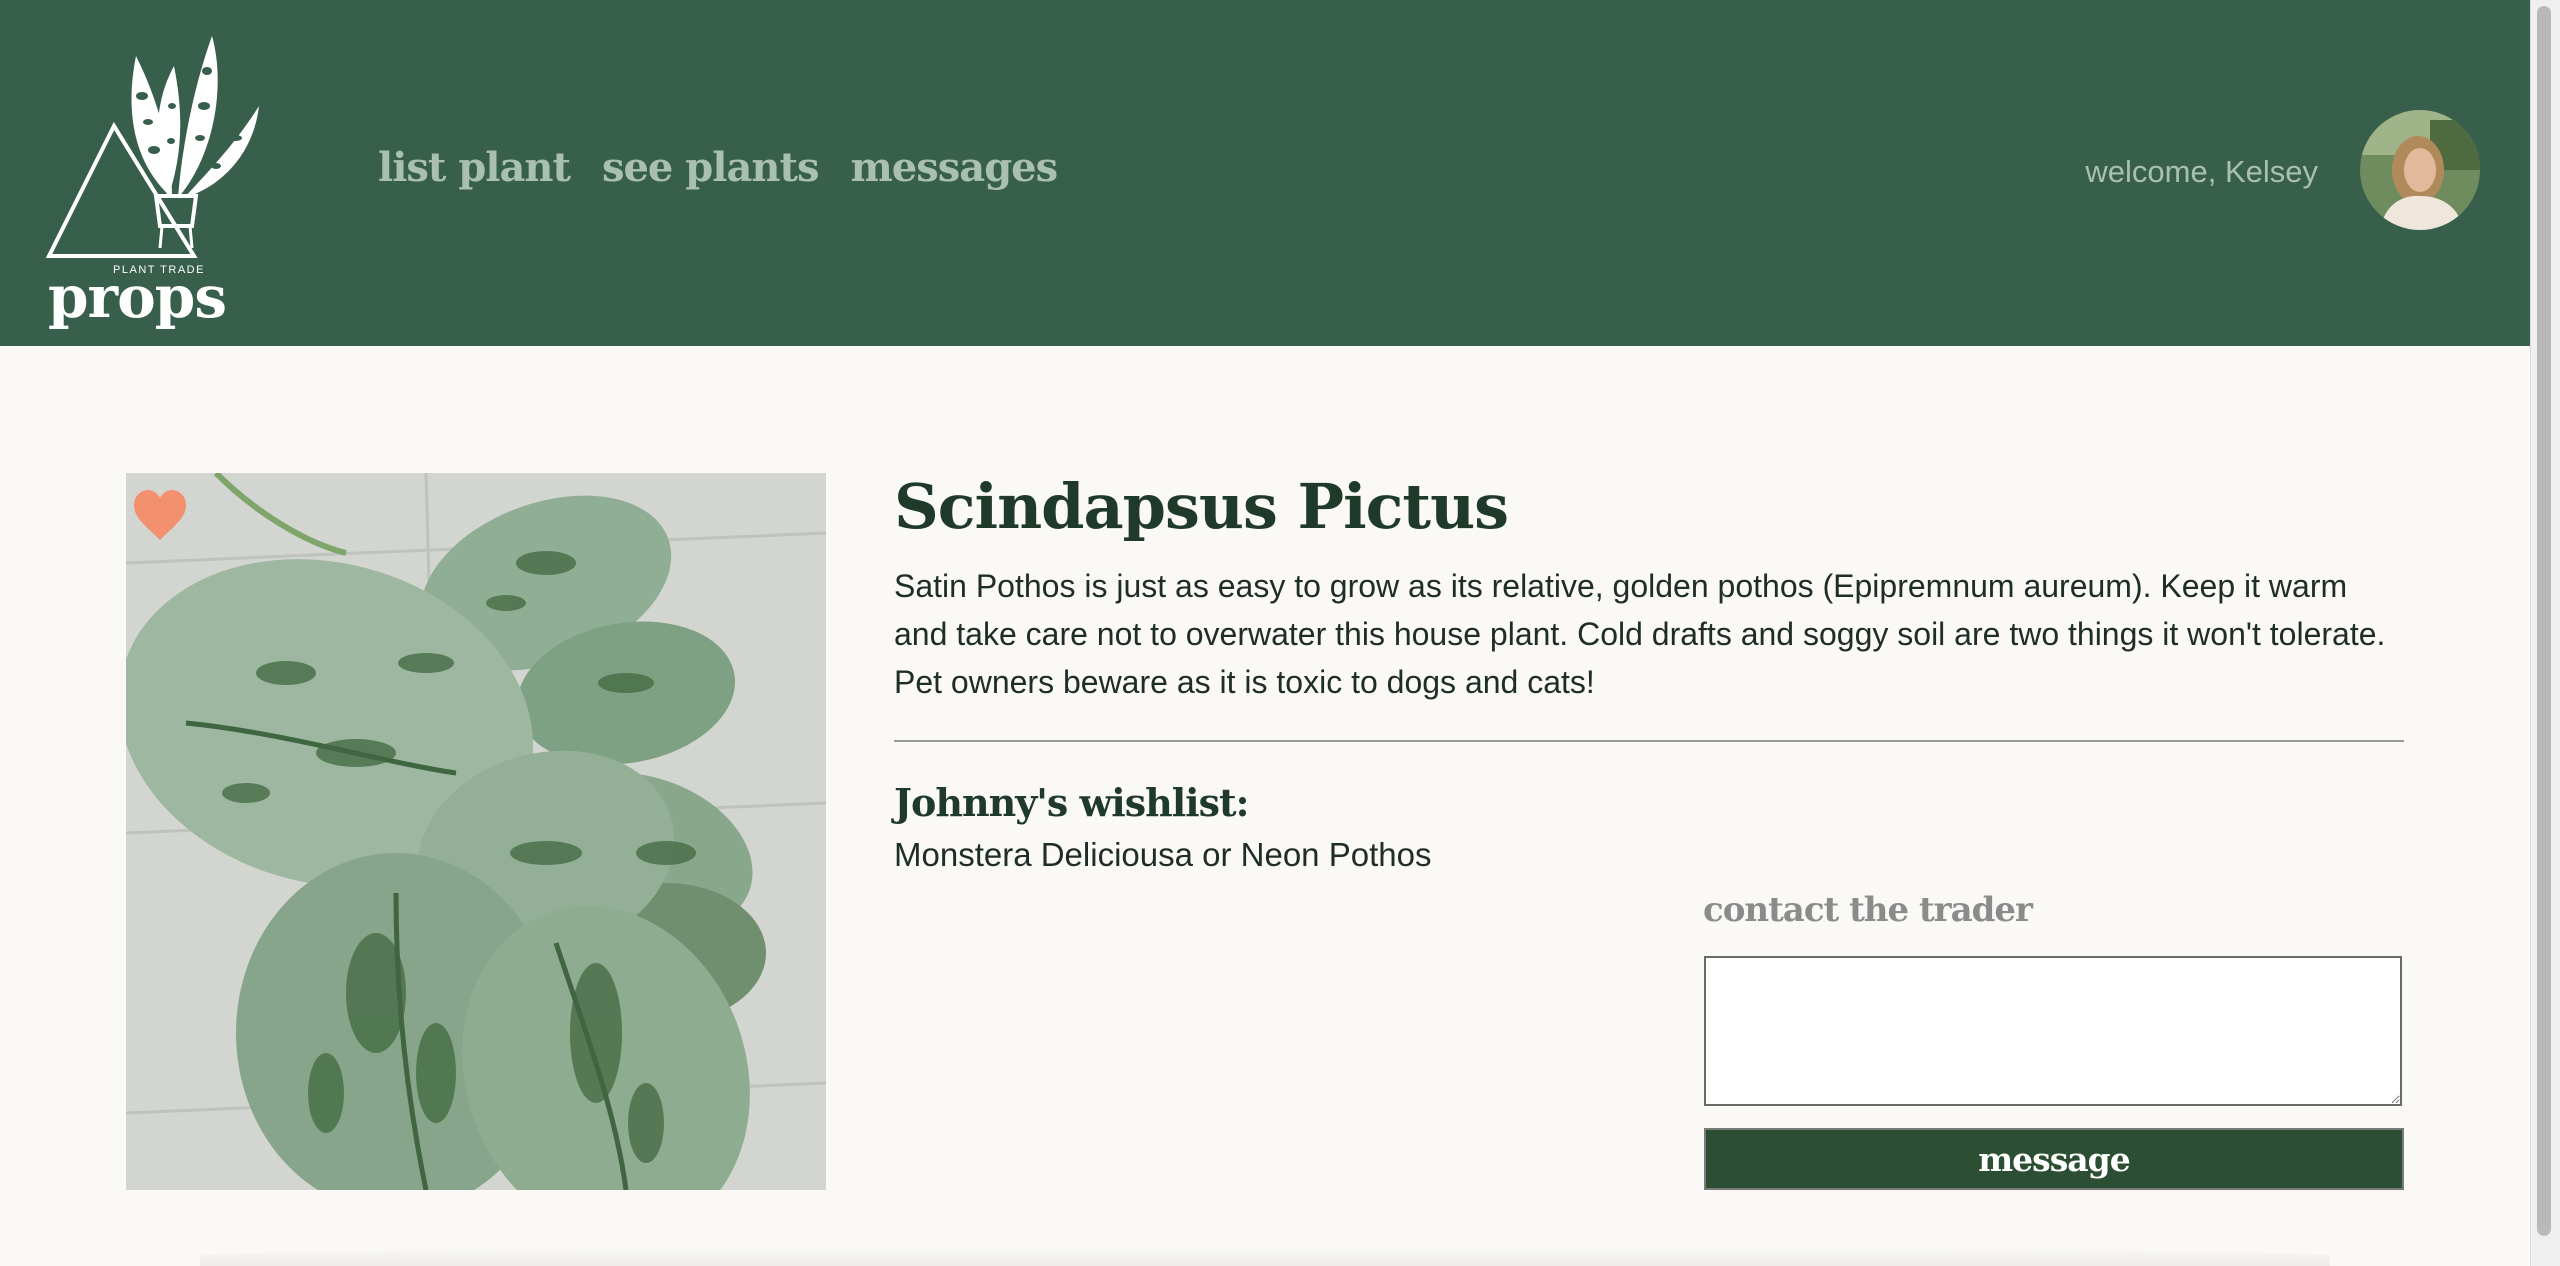 This screenshot has height=1266, width=2560. Describe the element at coordinates (1649, 741) in the screenshot. I see `divider` at that location.